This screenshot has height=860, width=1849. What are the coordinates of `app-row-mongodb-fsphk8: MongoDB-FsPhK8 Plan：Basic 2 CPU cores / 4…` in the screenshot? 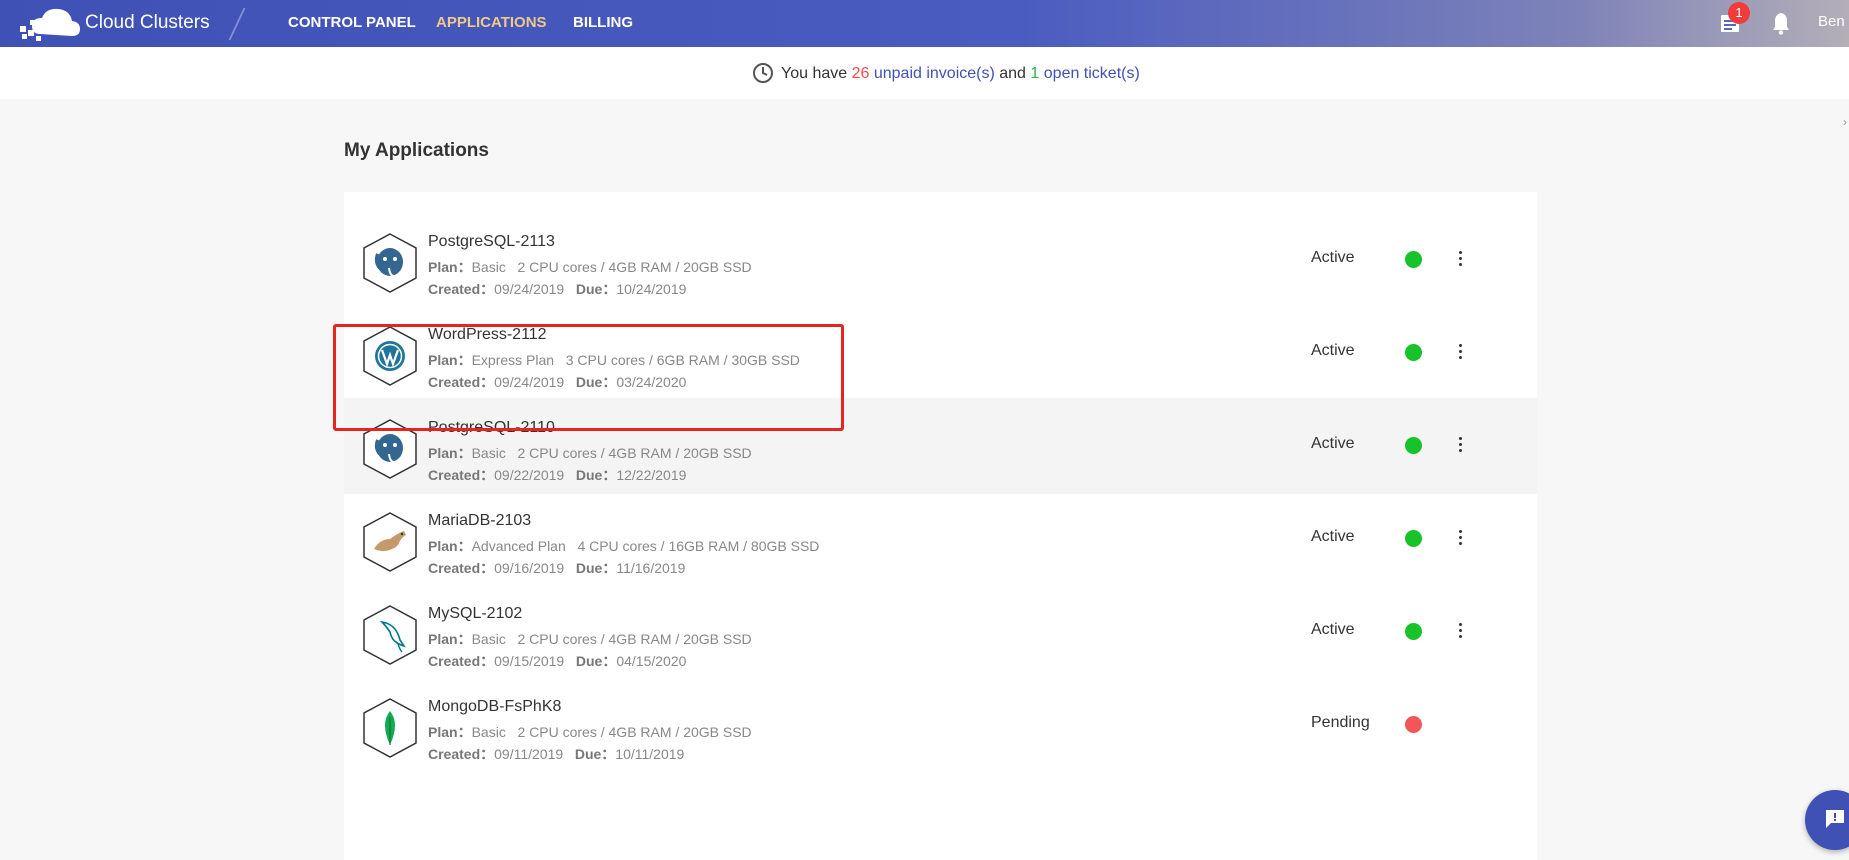 It's located at (940, 725).